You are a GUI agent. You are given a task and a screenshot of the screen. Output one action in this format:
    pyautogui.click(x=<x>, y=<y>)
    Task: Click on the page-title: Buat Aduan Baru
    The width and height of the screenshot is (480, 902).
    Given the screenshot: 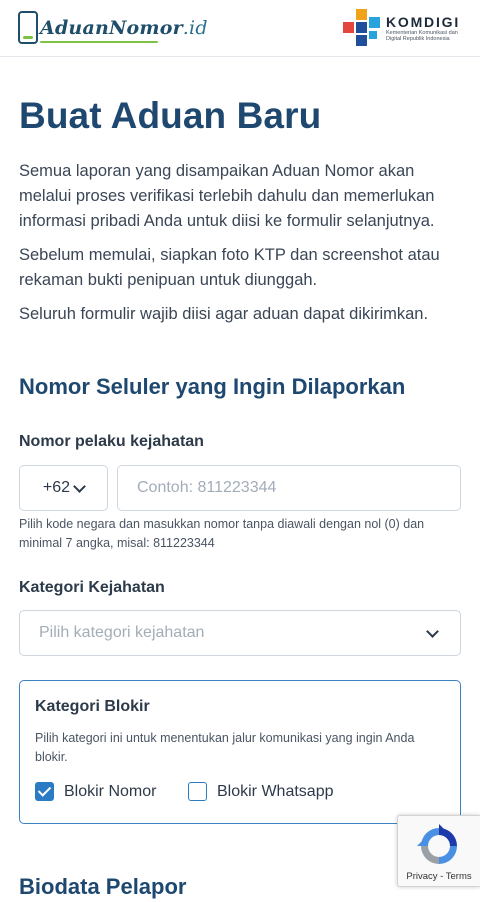 What is the action you would take?
    pyautogui.click(x=170, y=115)
    